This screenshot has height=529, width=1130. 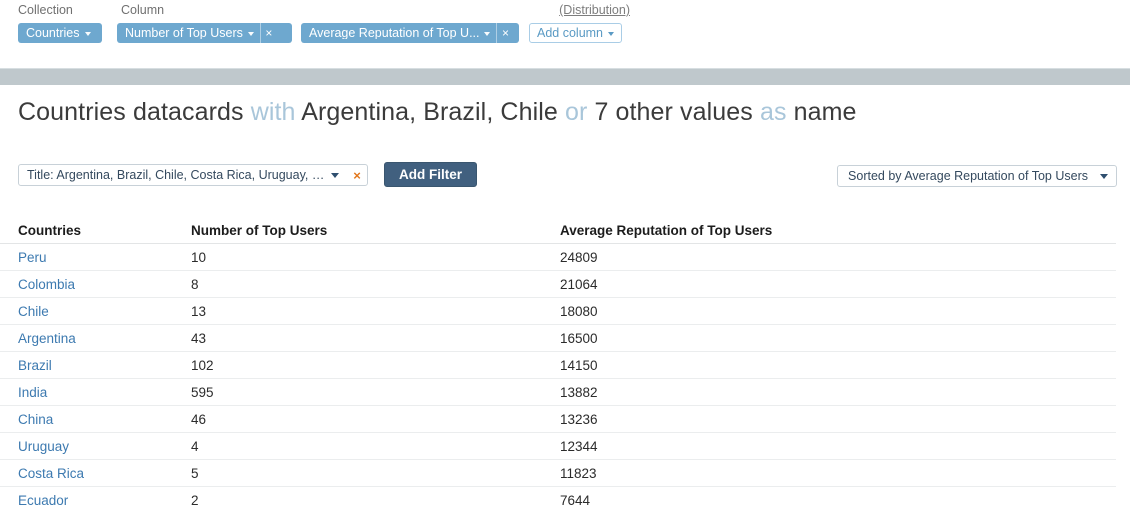 I want to click on cell-country: China, so click(x=35, y=419).